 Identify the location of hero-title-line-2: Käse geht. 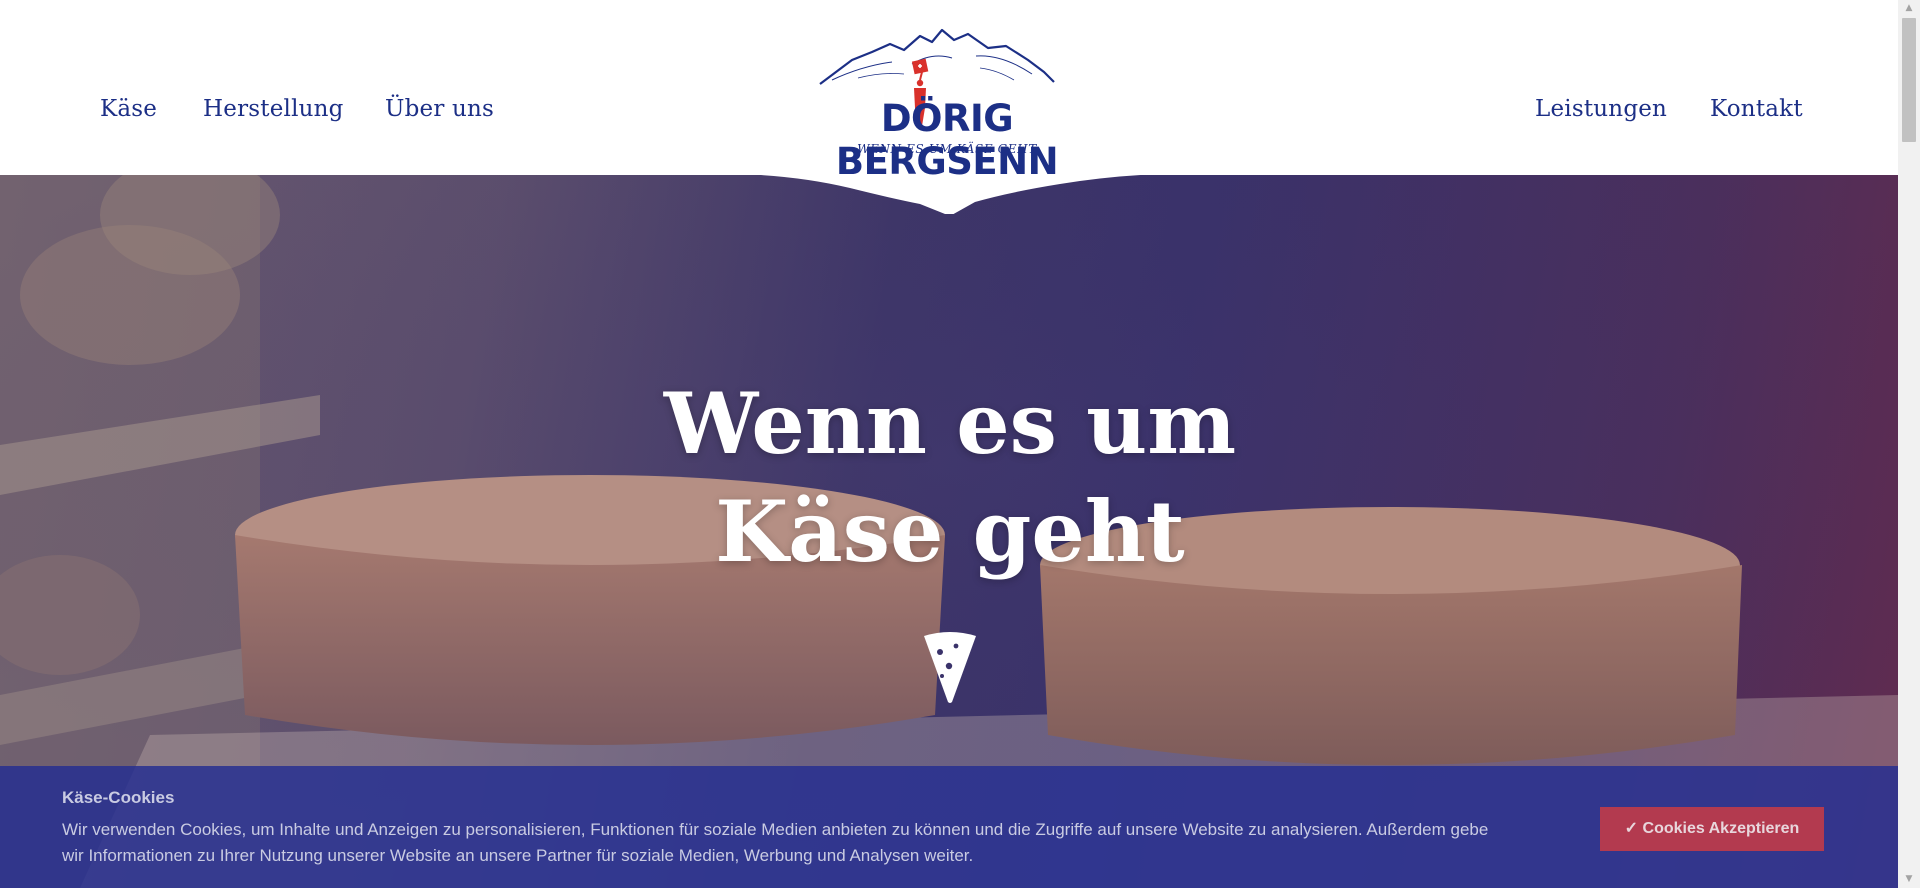
(950, 531).